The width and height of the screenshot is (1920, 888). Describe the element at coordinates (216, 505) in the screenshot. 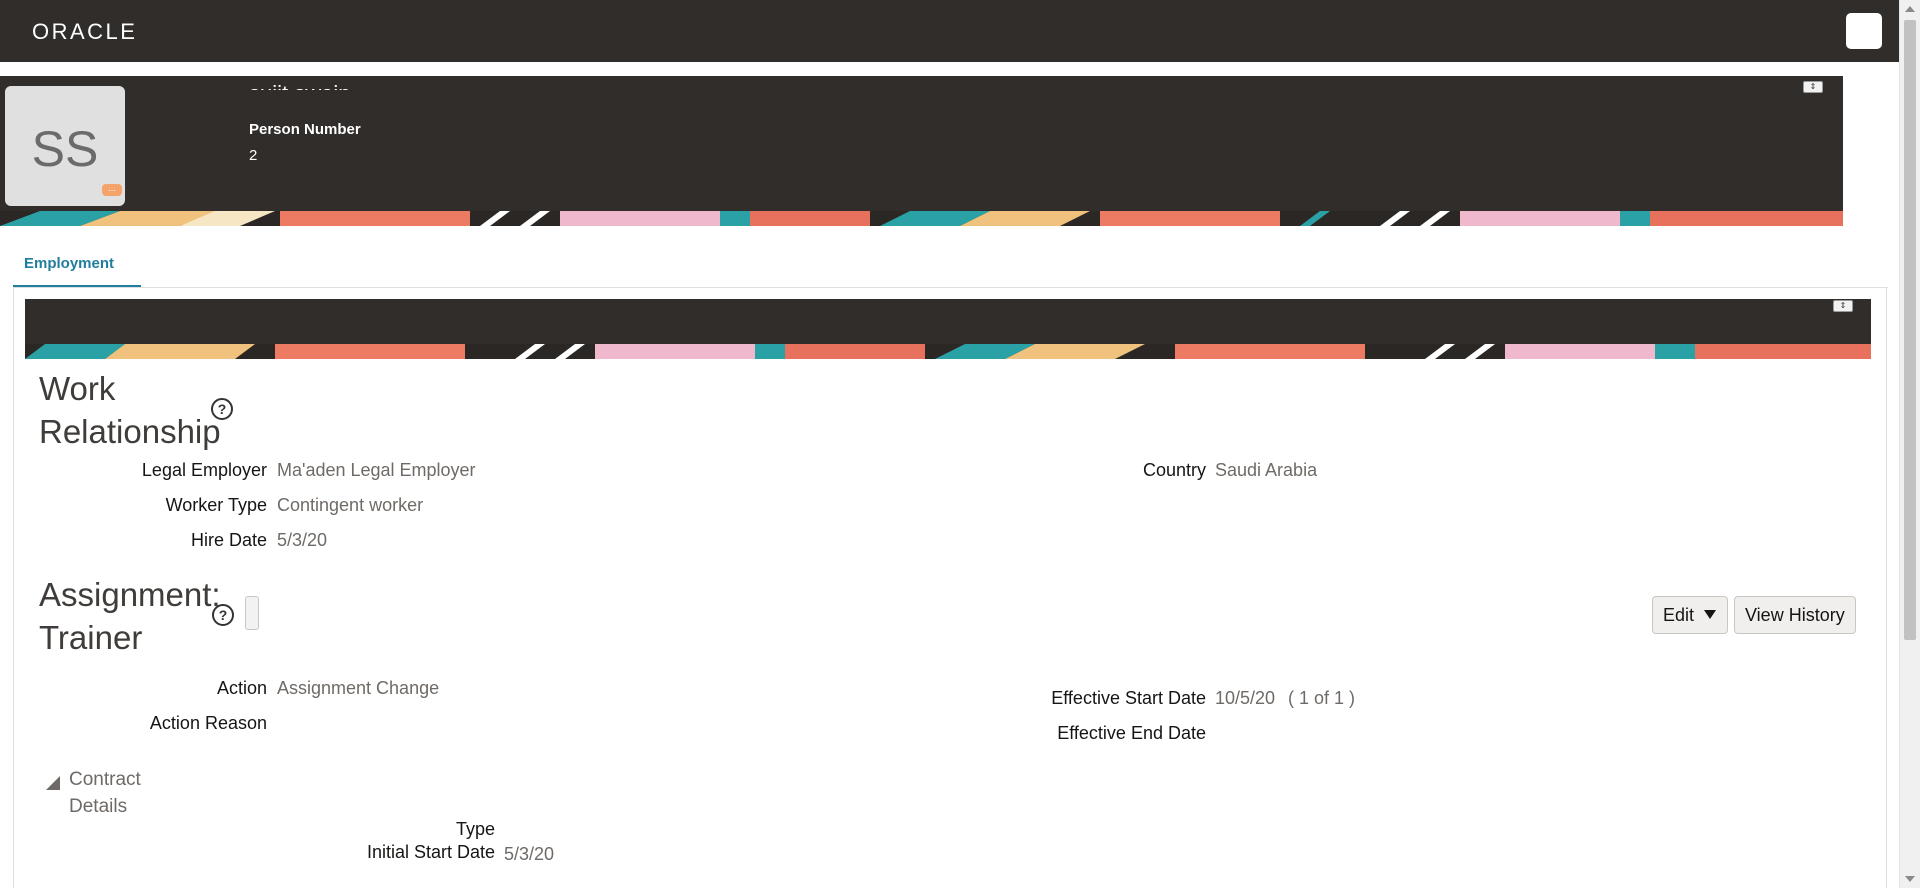

I see `worker-type-label: Worker Type` at that location.